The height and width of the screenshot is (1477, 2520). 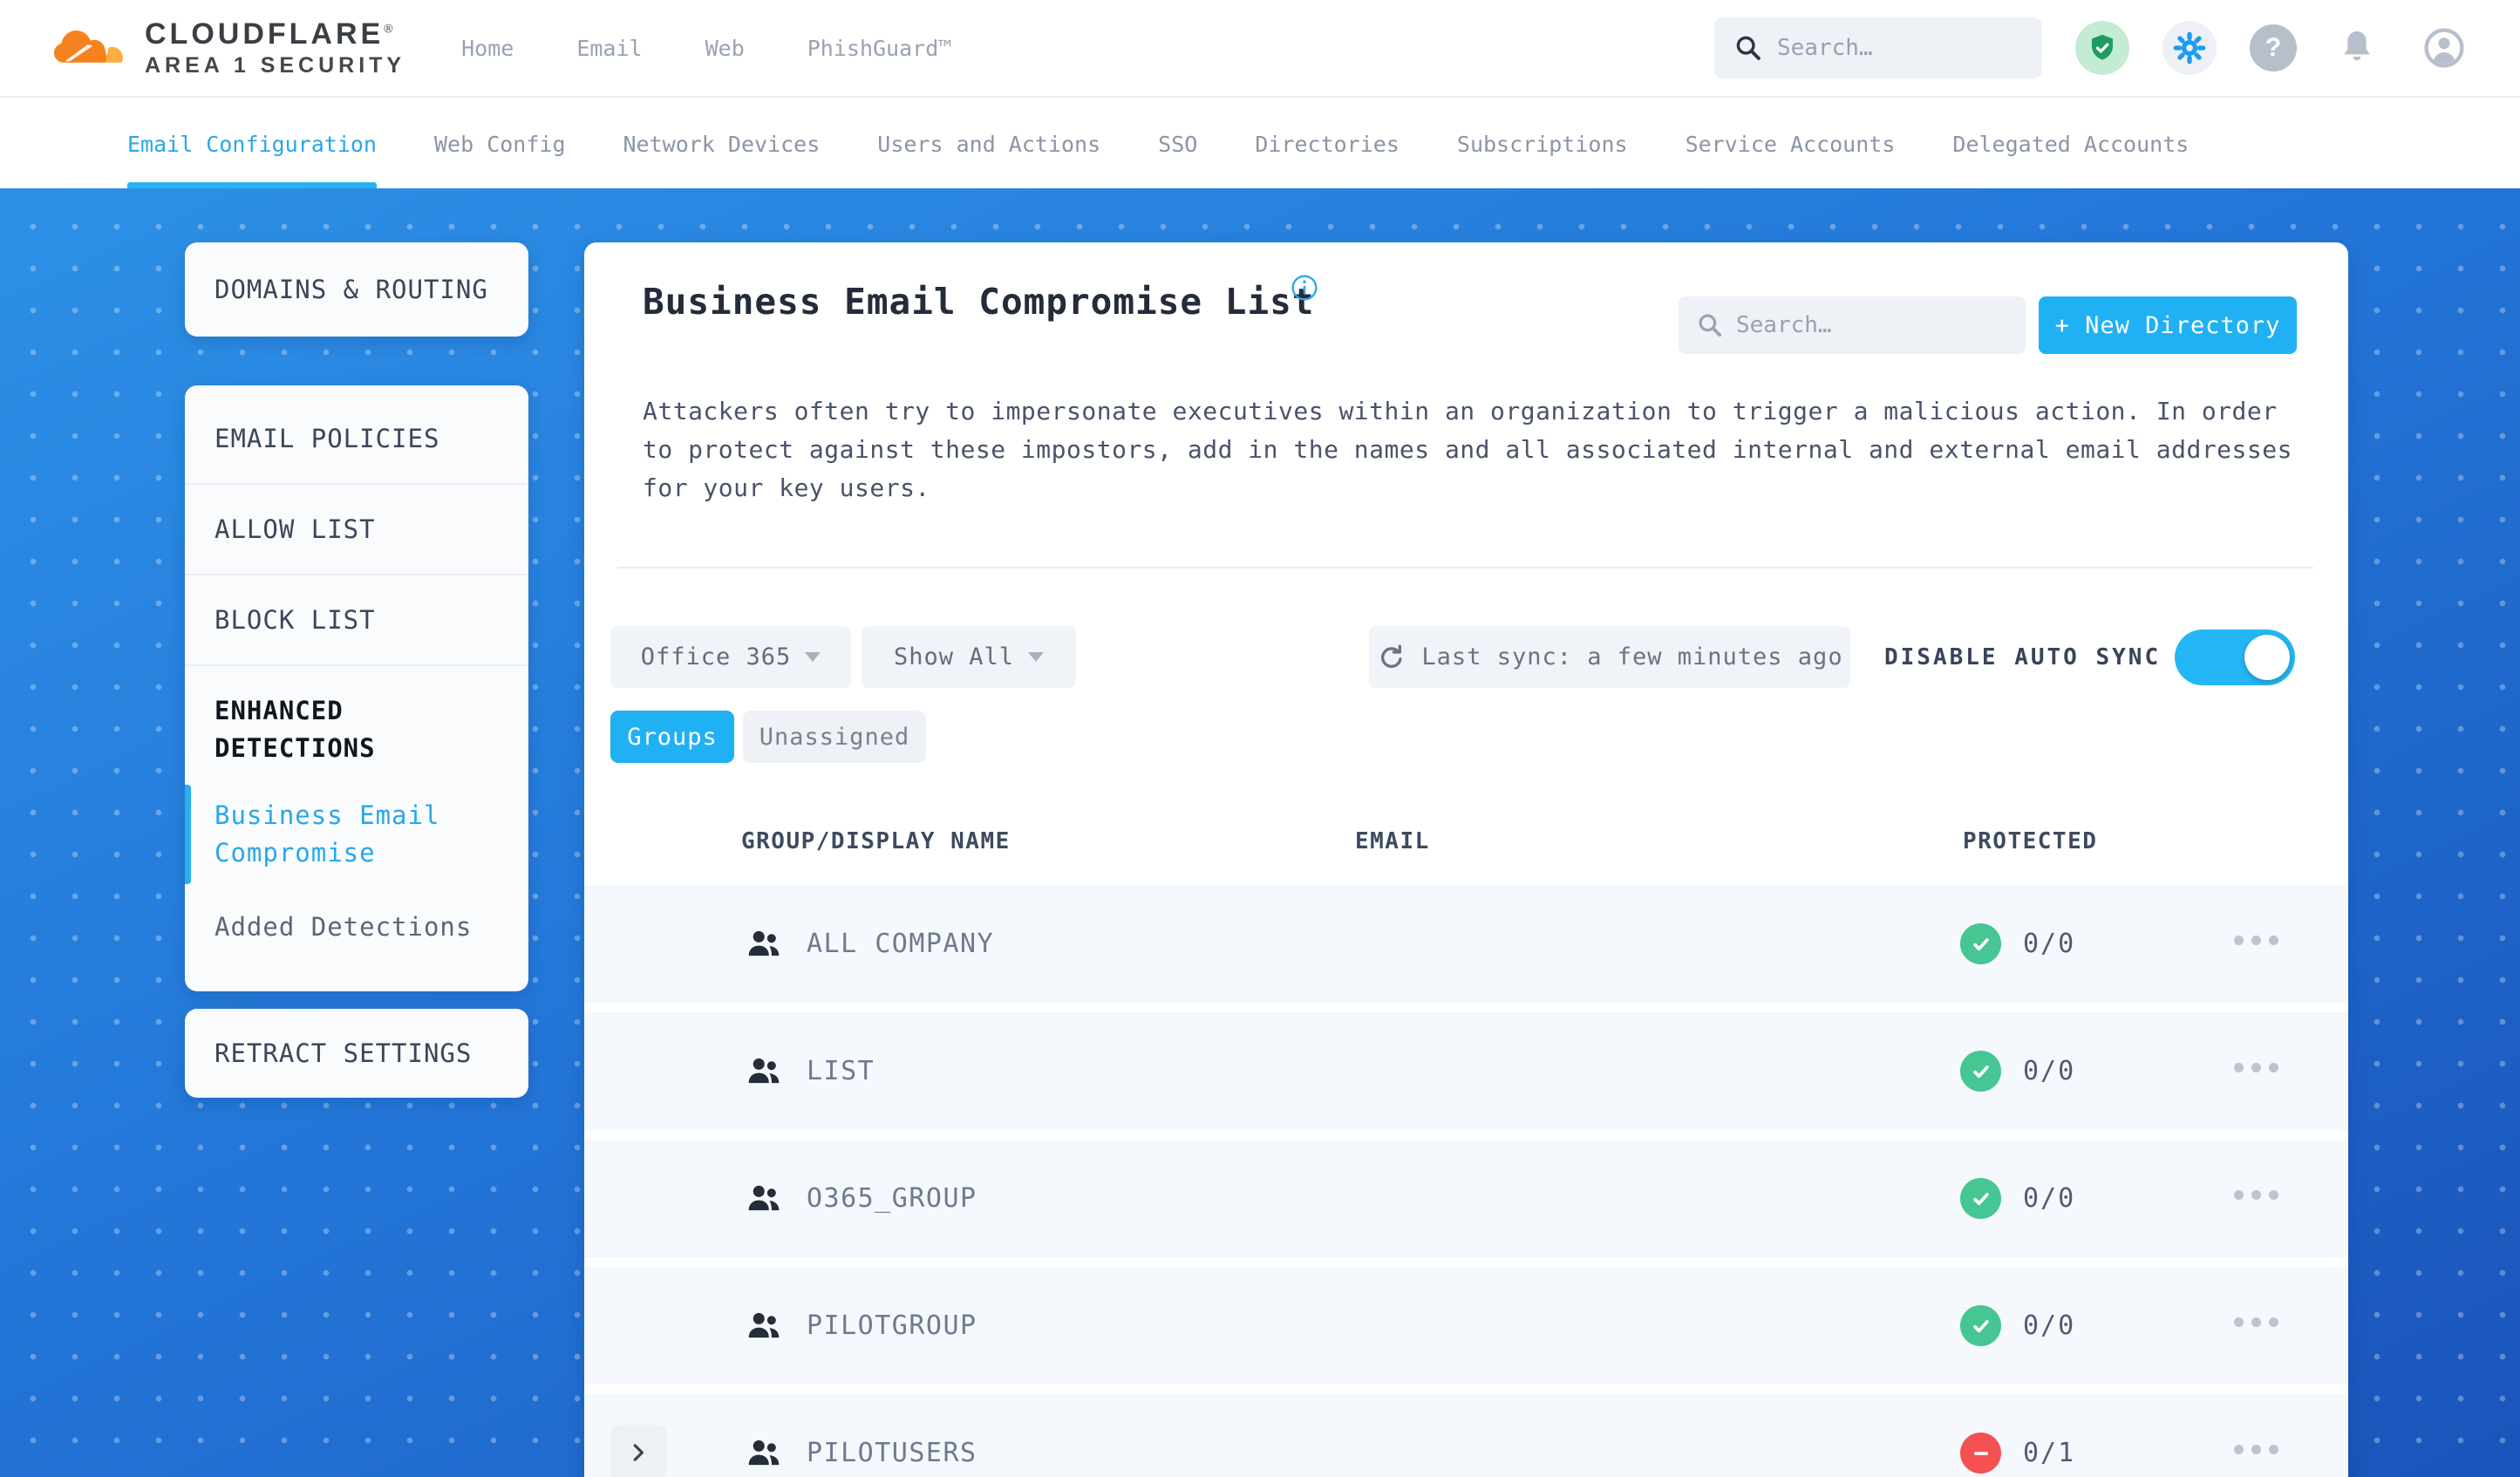 What do you see at coordinates (1900, 48) in the screenshot?
I see `global-search-input` at bounding box center [1900, 48].